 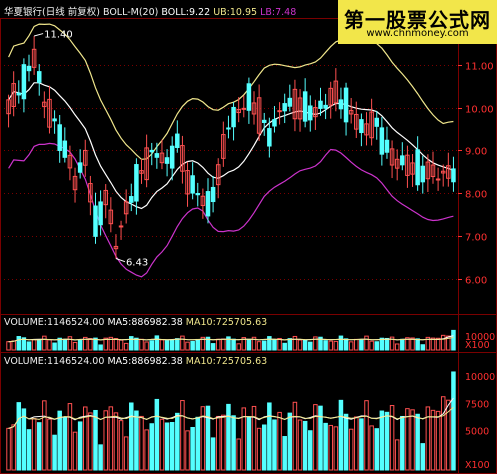 I want to click on volume-tick-label: 5000, so click(x=477, y=432).